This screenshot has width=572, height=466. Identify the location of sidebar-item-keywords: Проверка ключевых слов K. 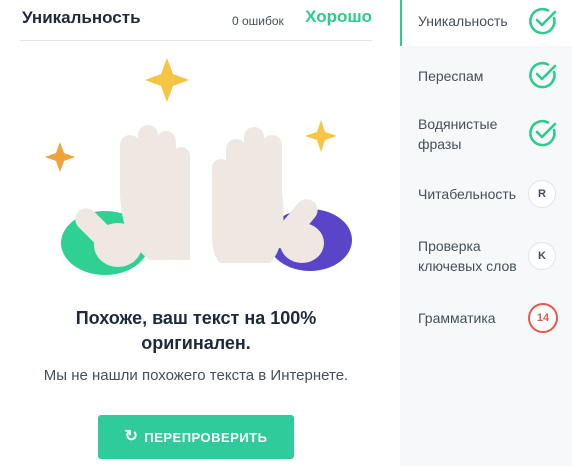
(486, 256).